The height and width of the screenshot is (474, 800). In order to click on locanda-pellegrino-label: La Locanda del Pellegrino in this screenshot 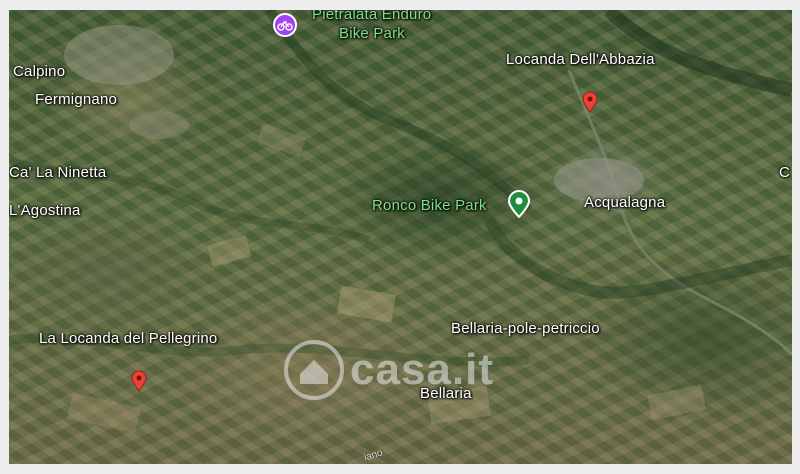, I will do `click(128, 339)`.